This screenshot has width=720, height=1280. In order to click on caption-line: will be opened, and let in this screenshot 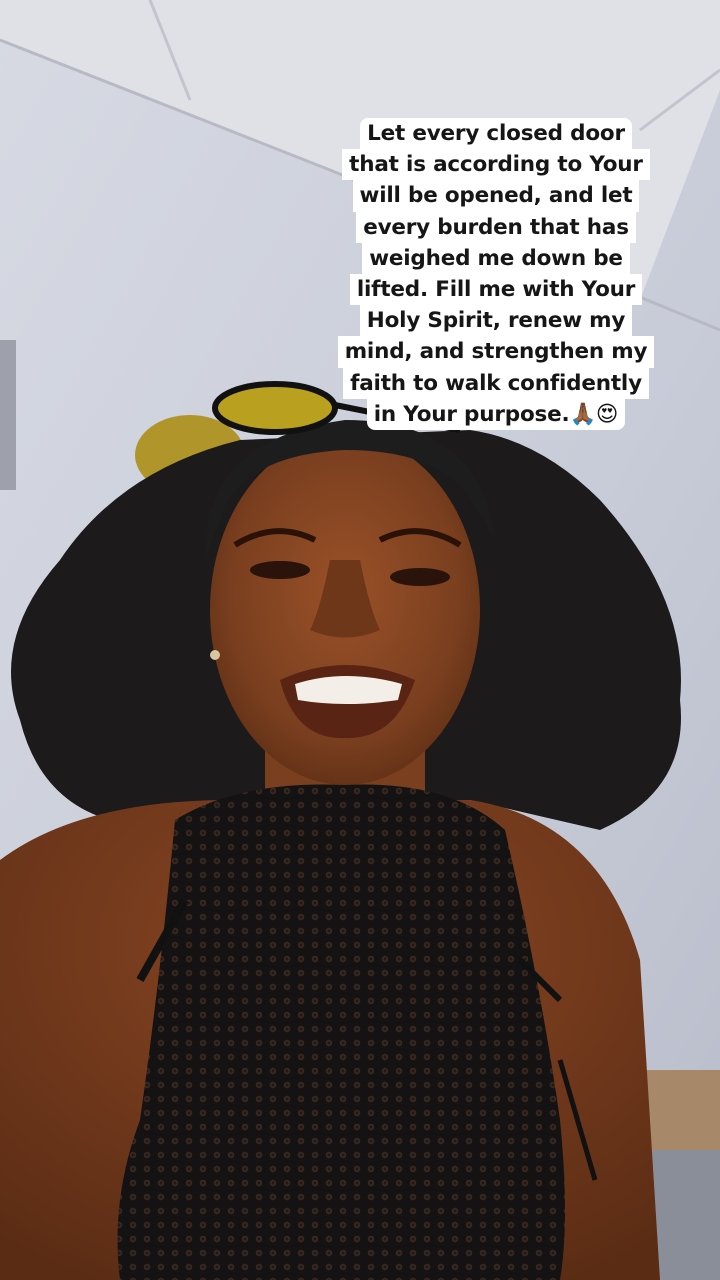, I will do `click(496, 196)`.